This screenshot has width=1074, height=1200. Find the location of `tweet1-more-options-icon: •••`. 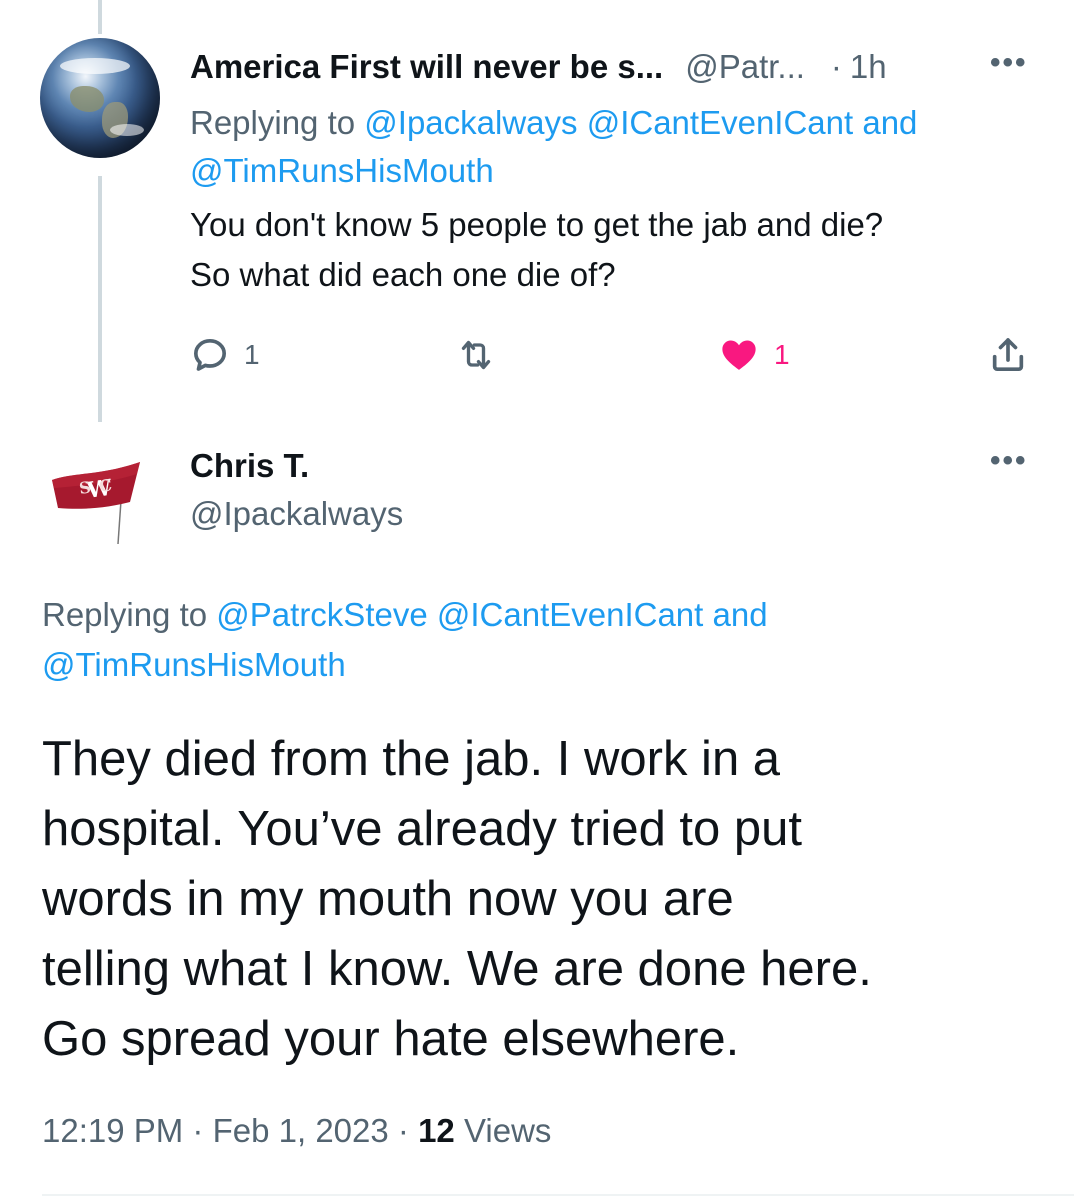

tweet1-more-options-icon: ••• is located at coordinates (1009, 63).